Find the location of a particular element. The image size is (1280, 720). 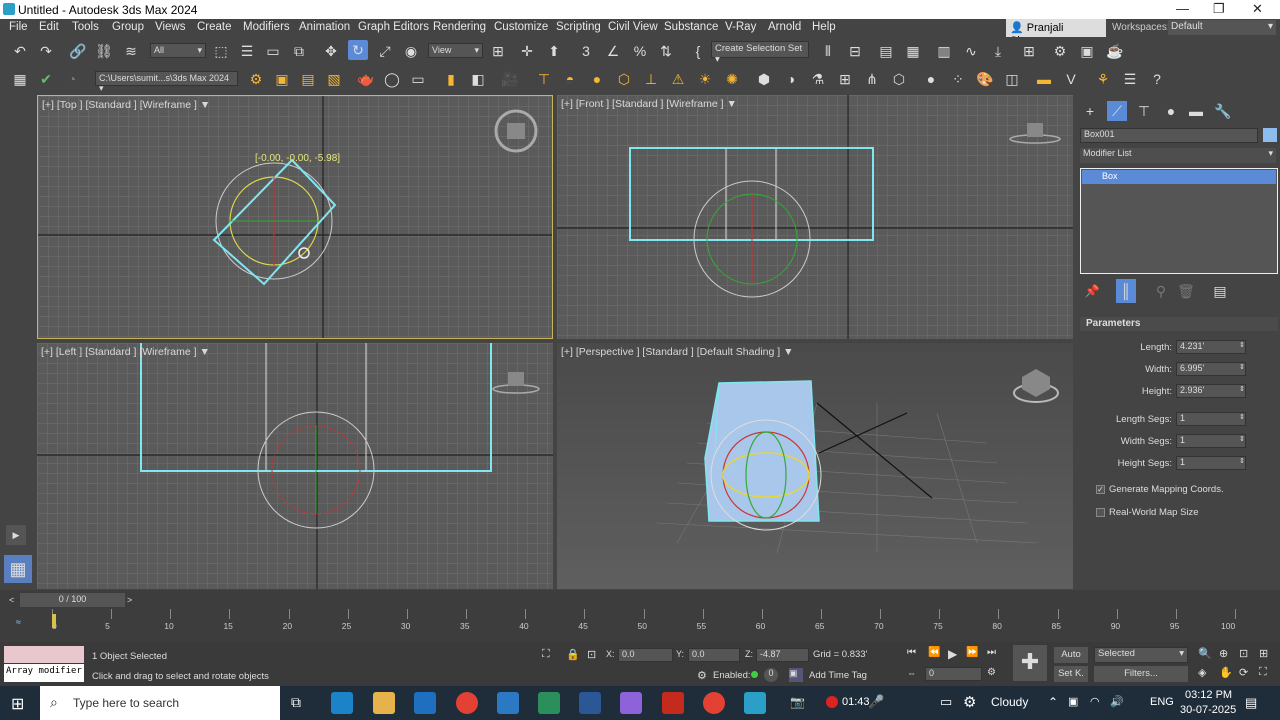

ref-coord-dropdown: View ▾ is located at coordinates (455, 50).